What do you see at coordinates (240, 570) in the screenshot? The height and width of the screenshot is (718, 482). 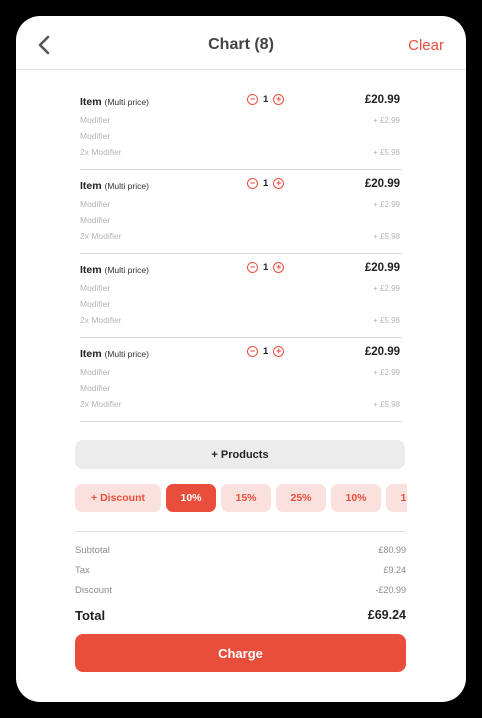 I see `tax-row: Tax £9.24` at bounding box center [240, 570].